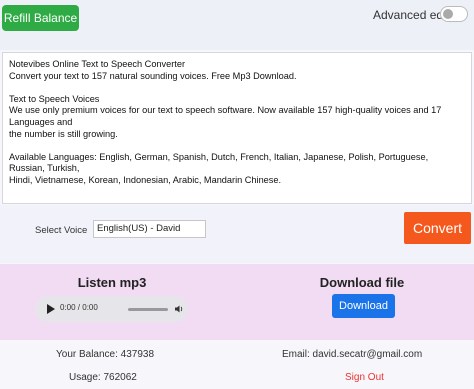 Image resolution: width=474 pixels, height=389 pixels. Describe the element at coordinates (61, 230) in the screenshot. I see `select-voice-label: Select Voice` at that location.